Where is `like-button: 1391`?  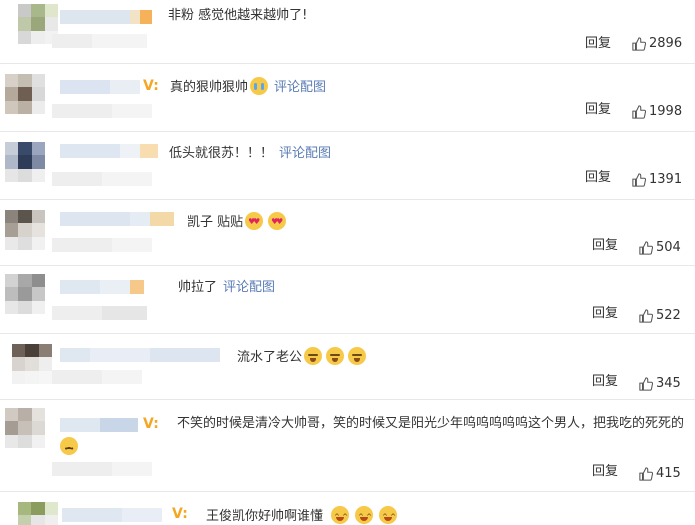 like-button: 1391 is located at coordinates (657, 180).